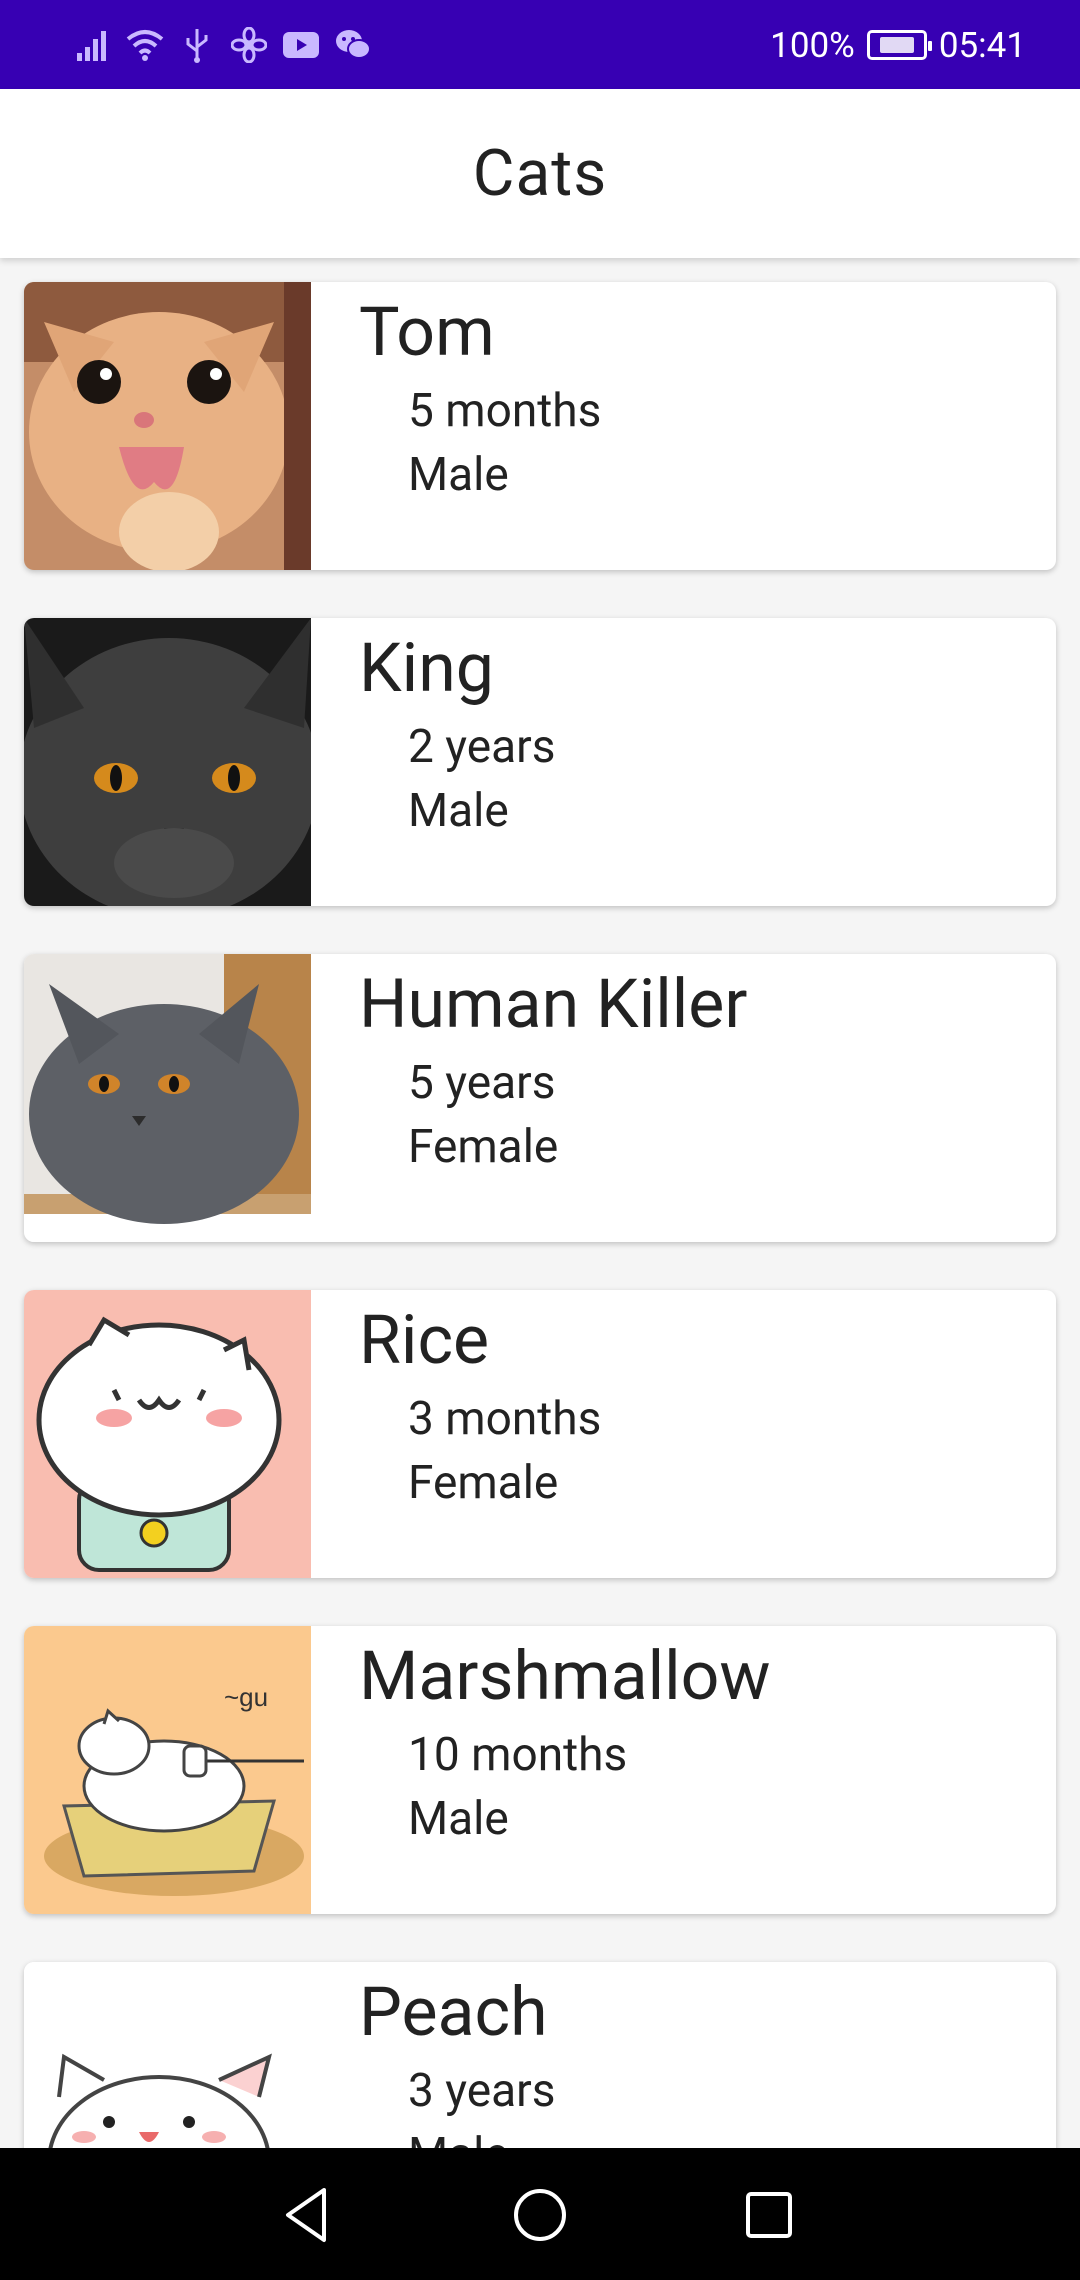 Image resolution: width=1080 pixels, height=2280 pixels. I want to click on battery-icon, so click(899, 45).